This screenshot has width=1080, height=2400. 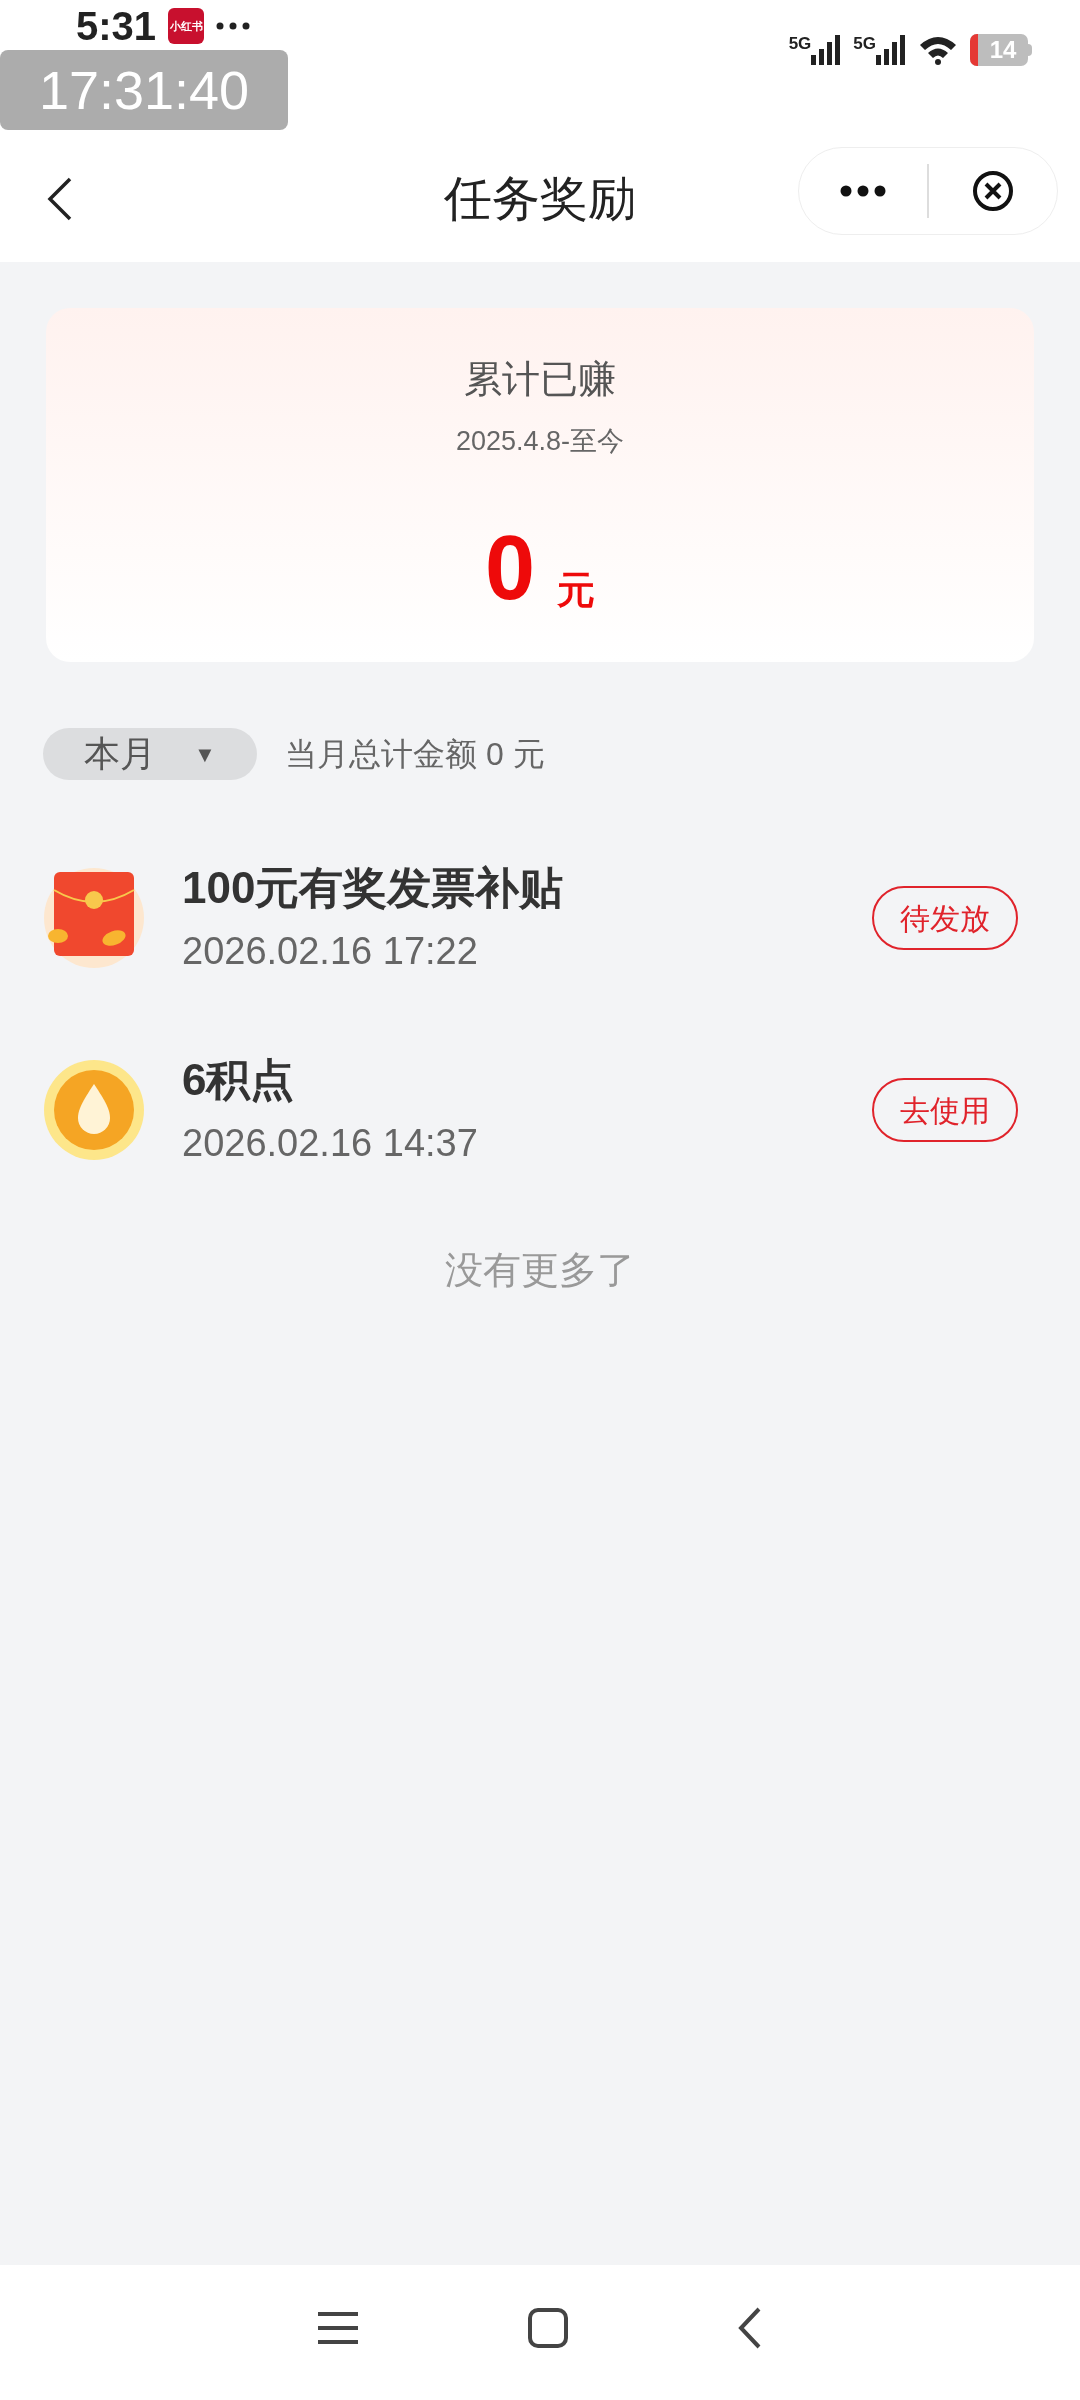 I want to click on battery-fill, so click(x=974, y=50).